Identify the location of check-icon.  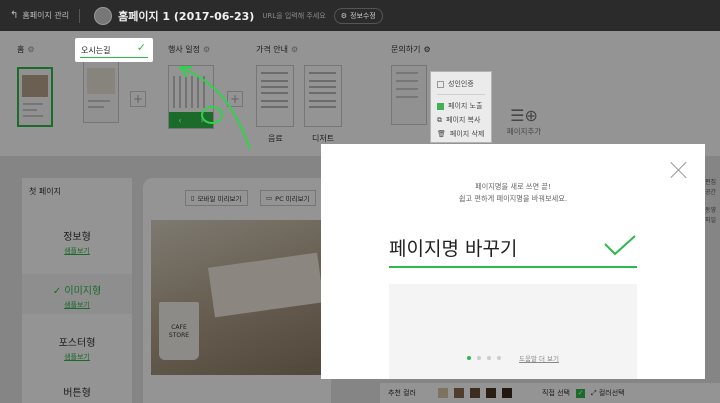
(620, 245).